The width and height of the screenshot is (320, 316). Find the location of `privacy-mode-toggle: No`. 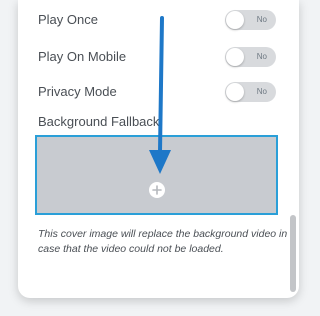

privacy-mode-toggle: No is located at coordinates (250, 92).